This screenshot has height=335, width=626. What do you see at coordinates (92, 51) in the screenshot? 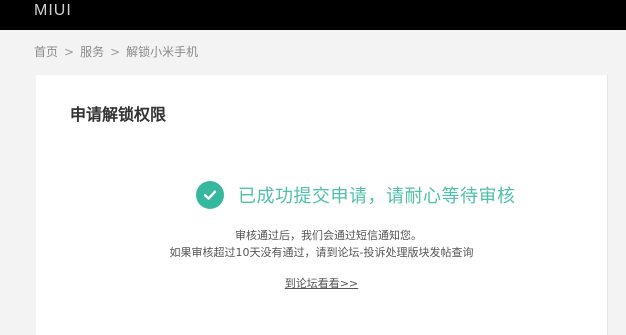
I see `breadcrumb-services: 服务` at bounding box center [92, 51].